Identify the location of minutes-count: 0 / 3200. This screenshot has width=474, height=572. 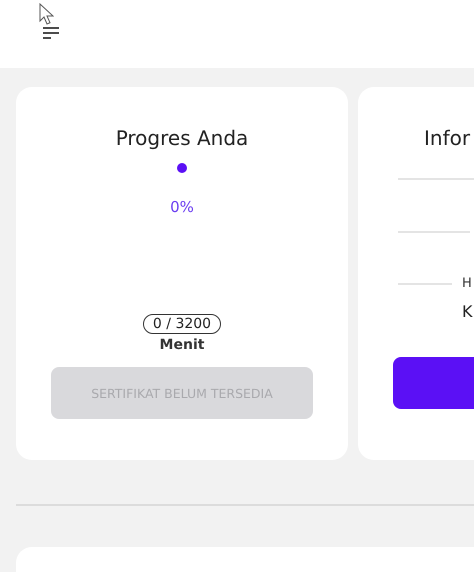
(182, 324).